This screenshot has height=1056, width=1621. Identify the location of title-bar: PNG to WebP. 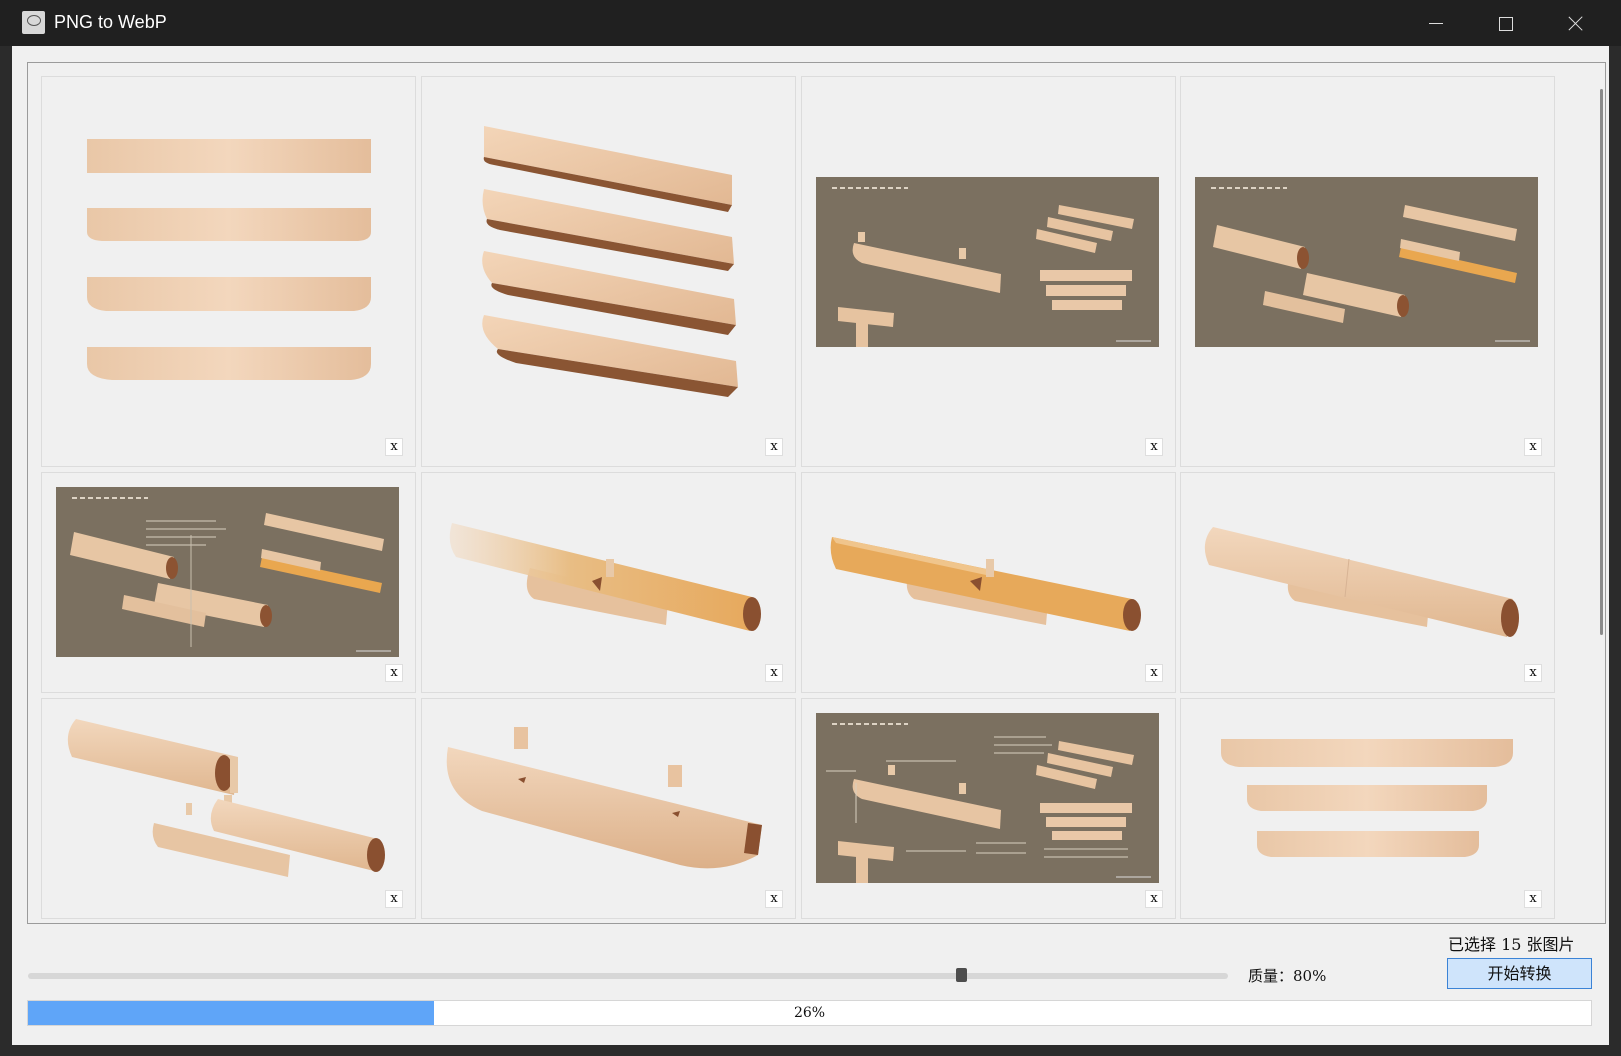
(810, 23).